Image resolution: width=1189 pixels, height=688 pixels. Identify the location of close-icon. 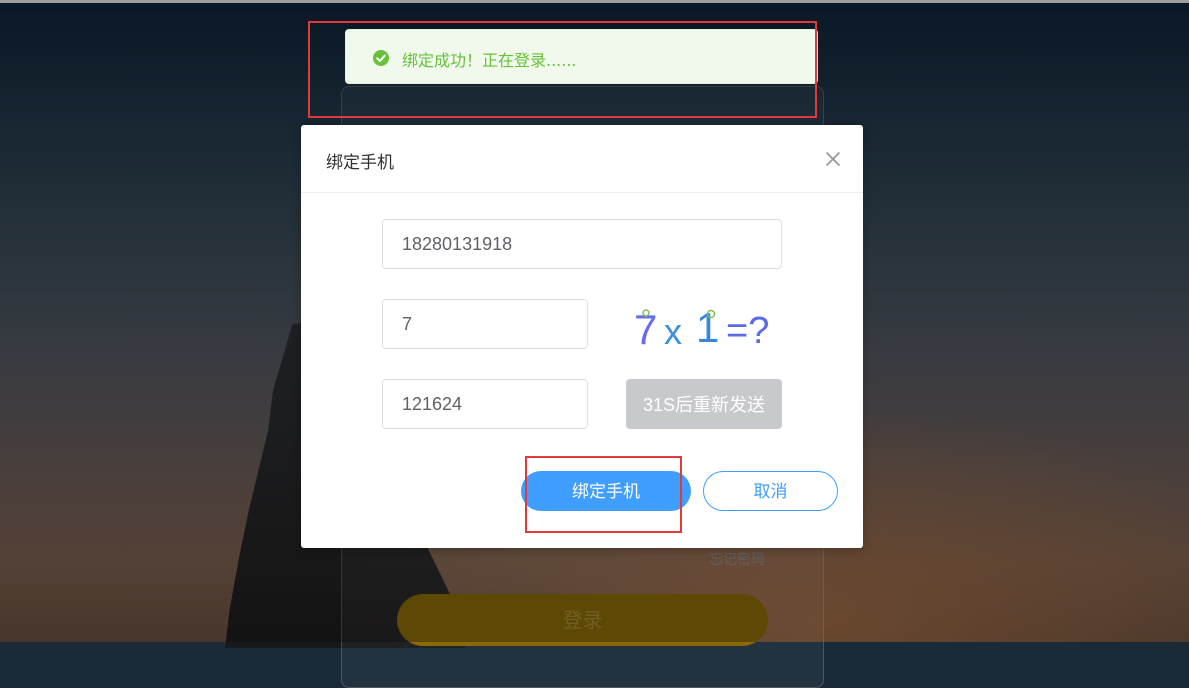
(833, 159).